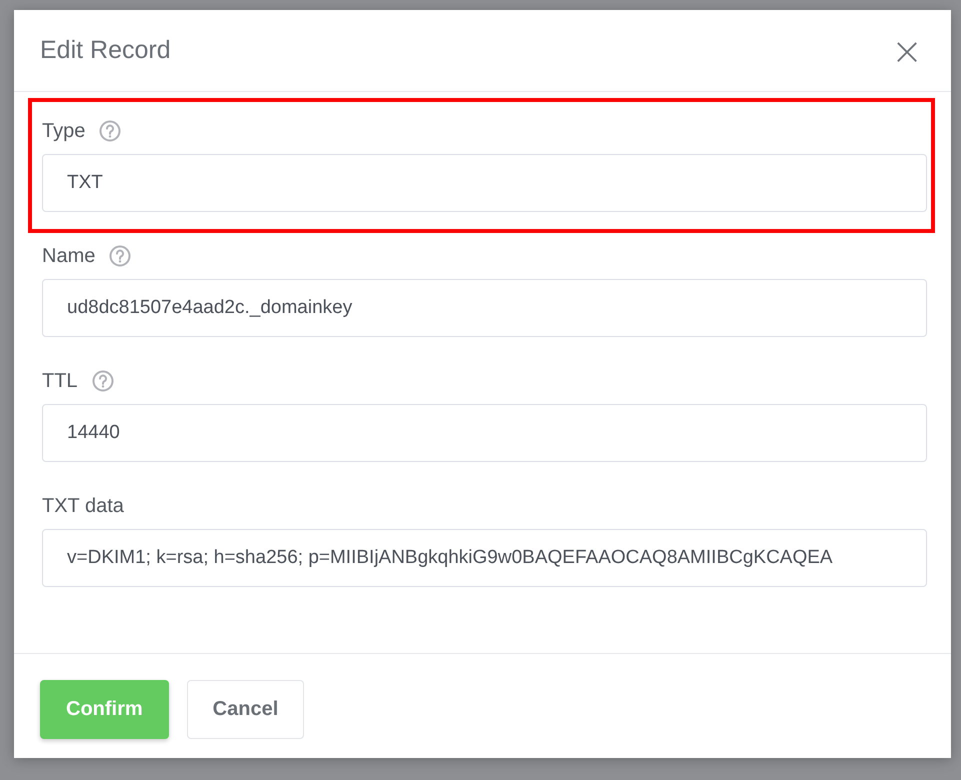  What do you see at coordinates (69, 256) in the screenshot?
I see `field-label: Name` at bounding box center [69, 256].